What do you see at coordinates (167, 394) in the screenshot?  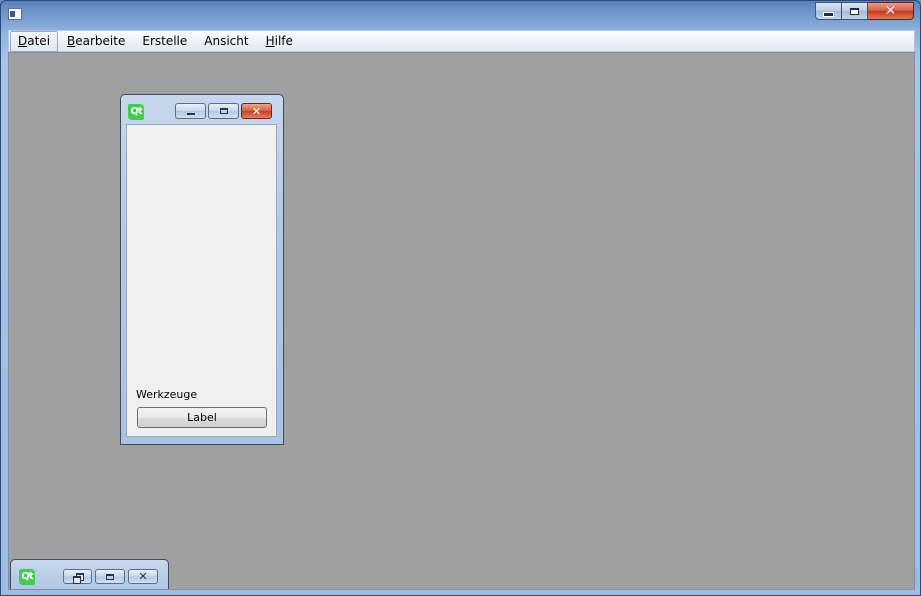 I see `werkzeuge-label: Werkzeuge` at bounding box center [167, 394].